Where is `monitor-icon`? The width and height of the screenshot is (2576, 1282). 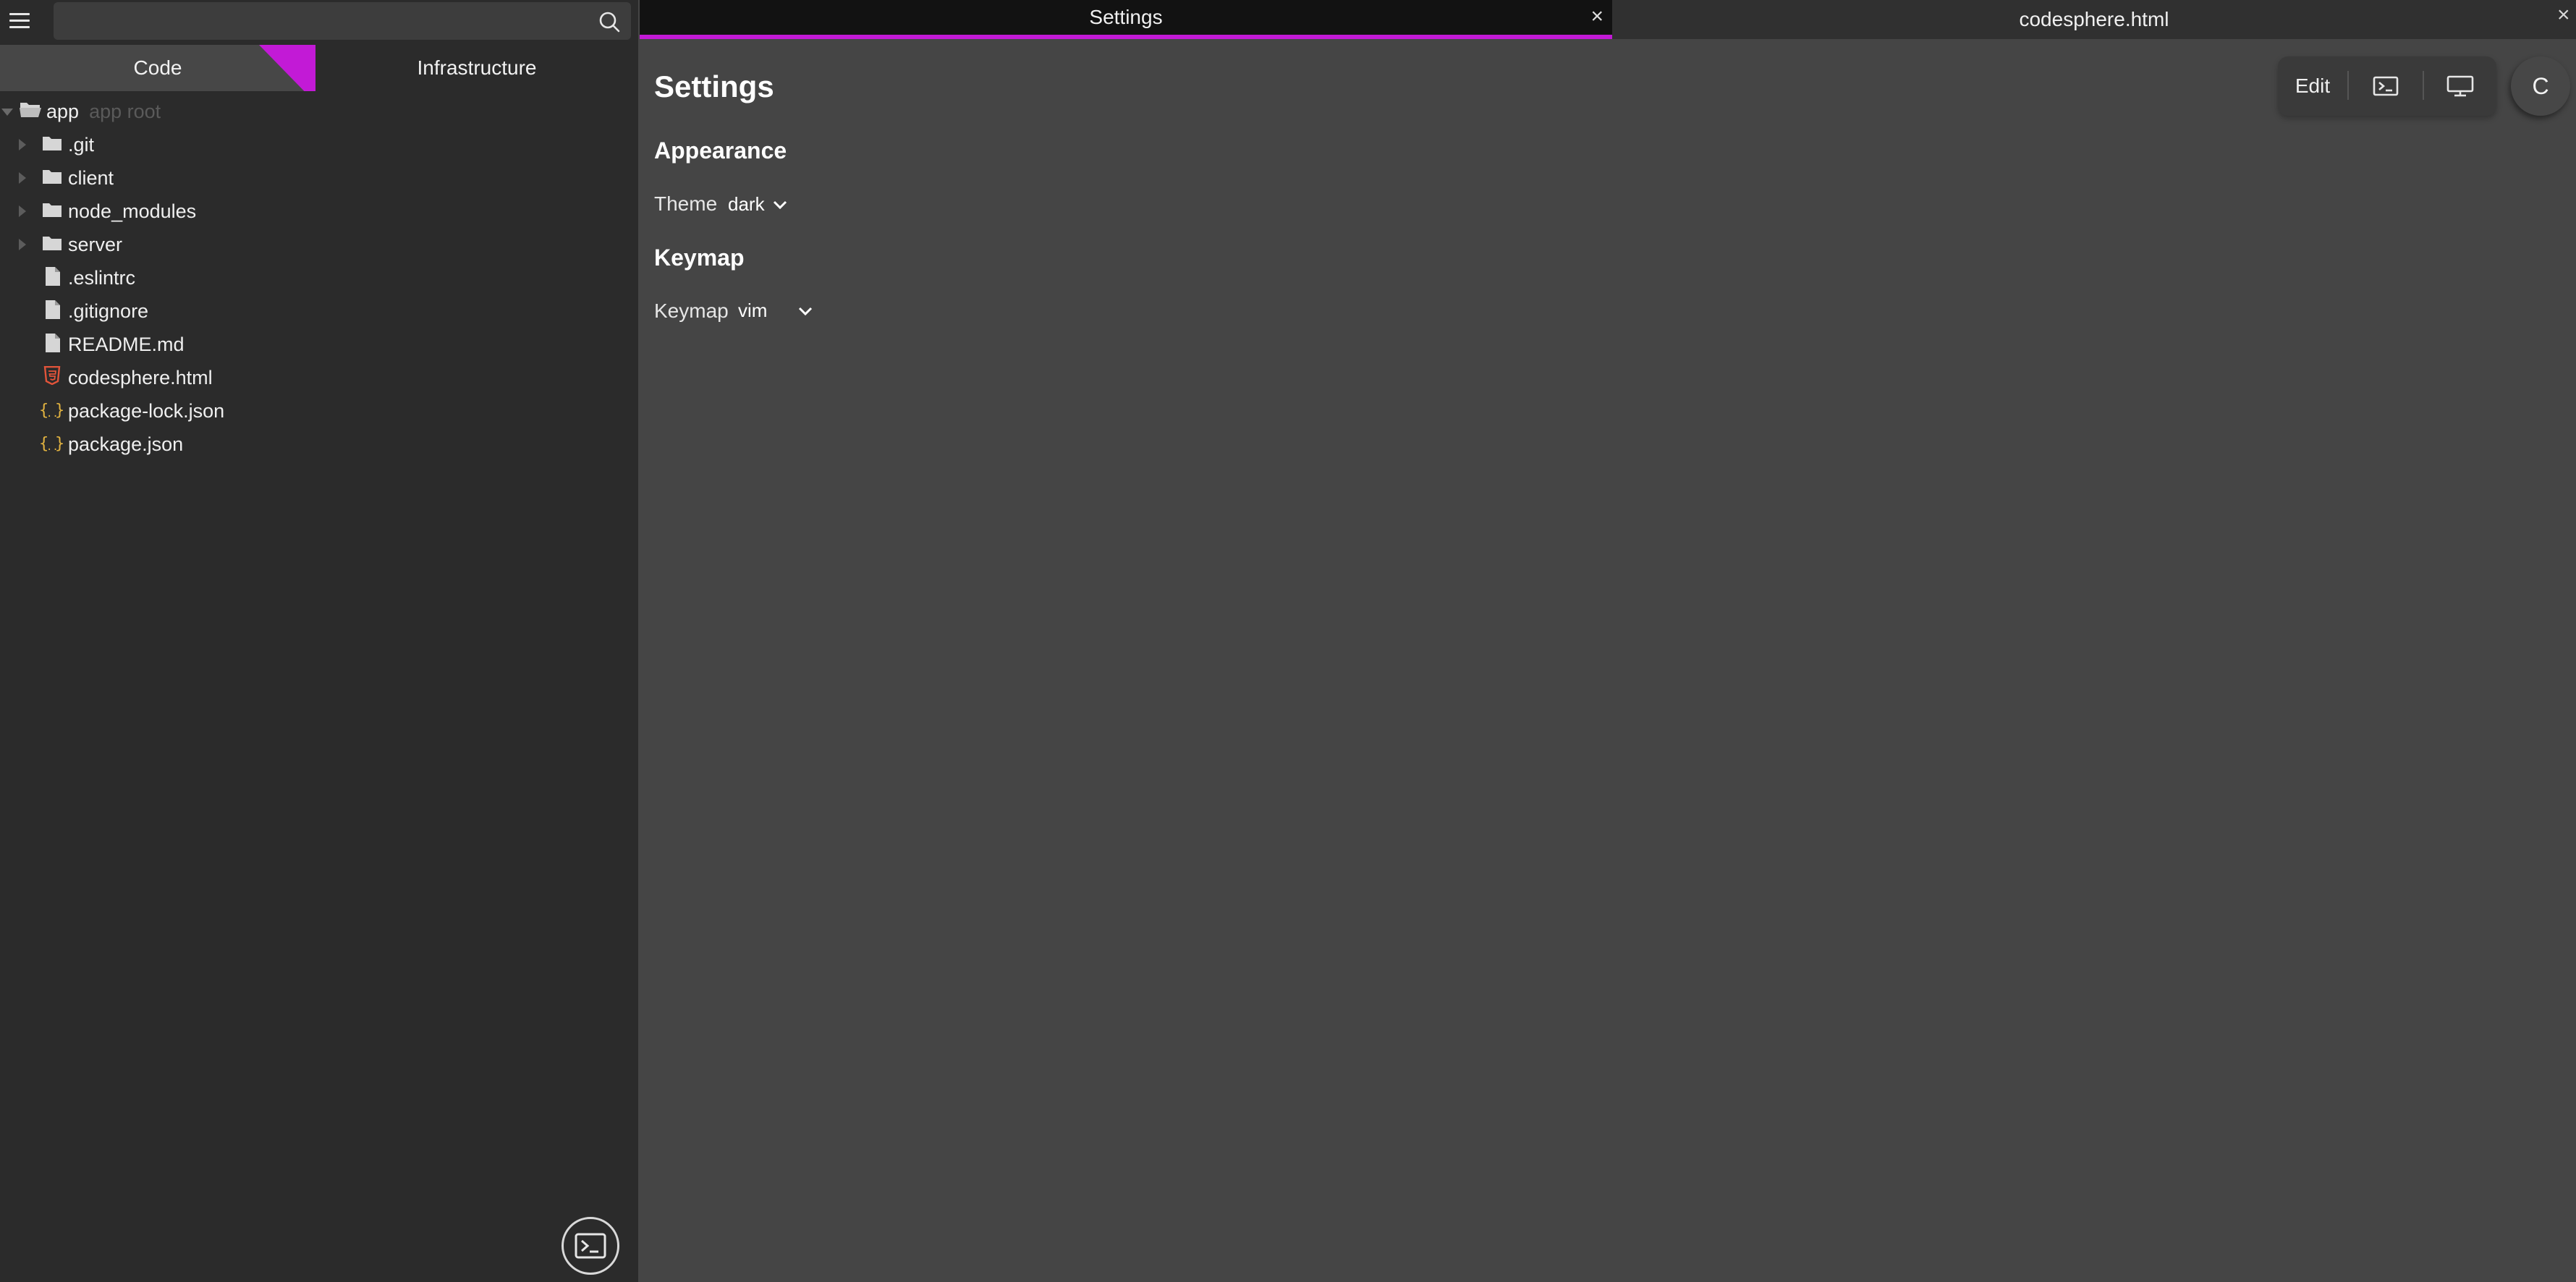 monitor-icon is located at coordinates (2460, 86).